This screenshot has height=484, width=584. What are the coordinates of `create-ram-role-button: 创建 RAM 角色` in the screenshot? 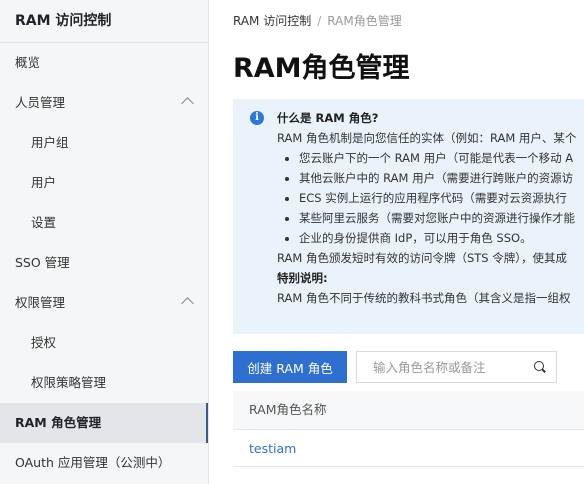 It's located at (290, 367).